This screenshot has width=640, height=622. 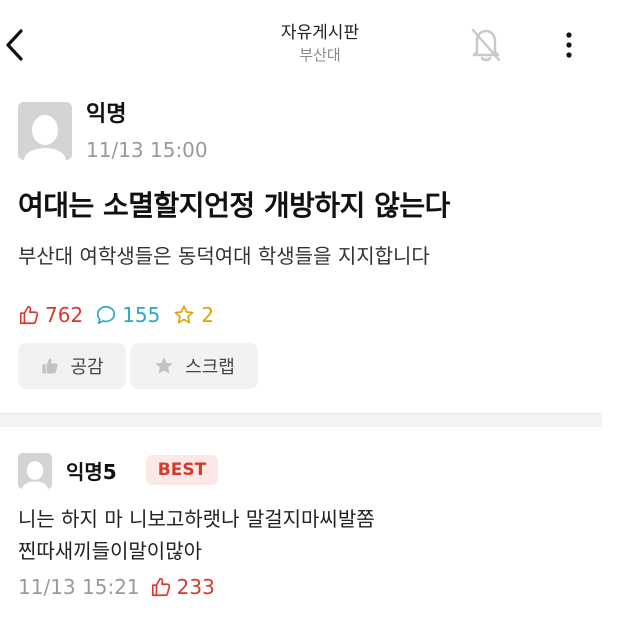 What do you see at coordinates (147, 150) in the screenshot?
I see `post-timestamp: 11/13 15:00` at bounding box center [147, 150].